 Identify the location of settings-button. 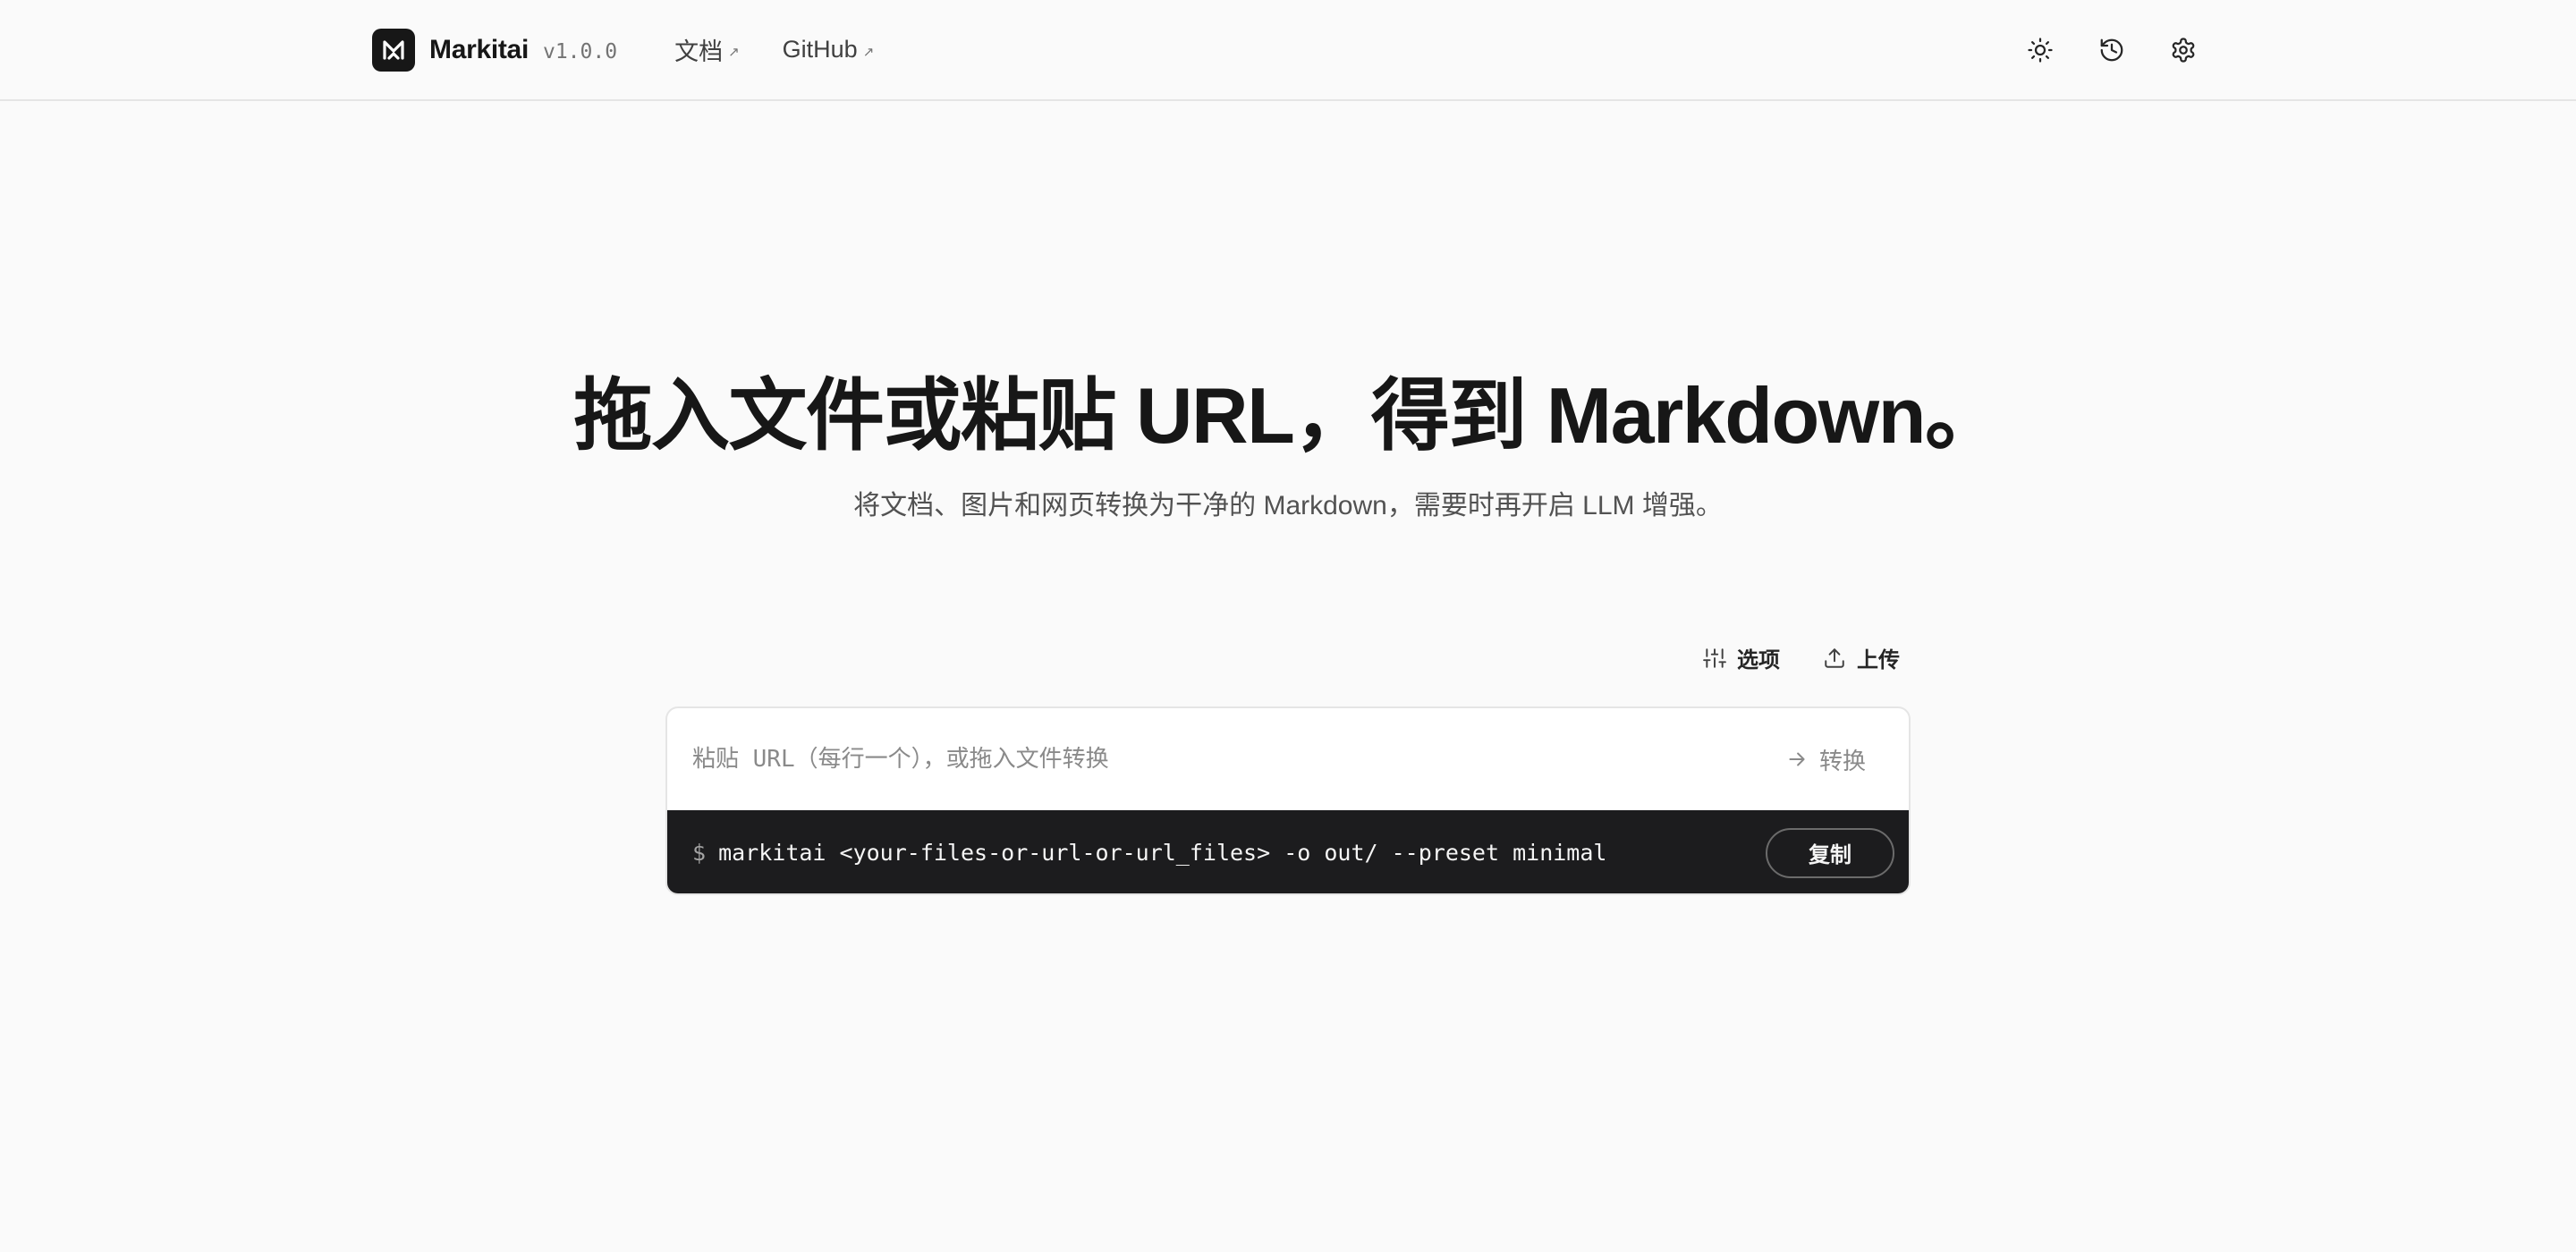
(2183, 50).